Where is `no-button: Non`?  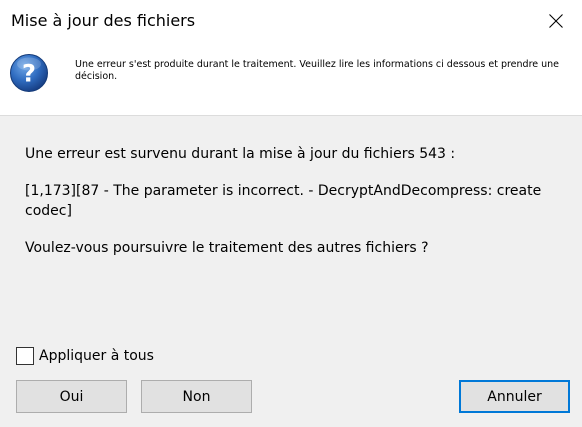 no-button: Non is located at coordinates (196, 396).